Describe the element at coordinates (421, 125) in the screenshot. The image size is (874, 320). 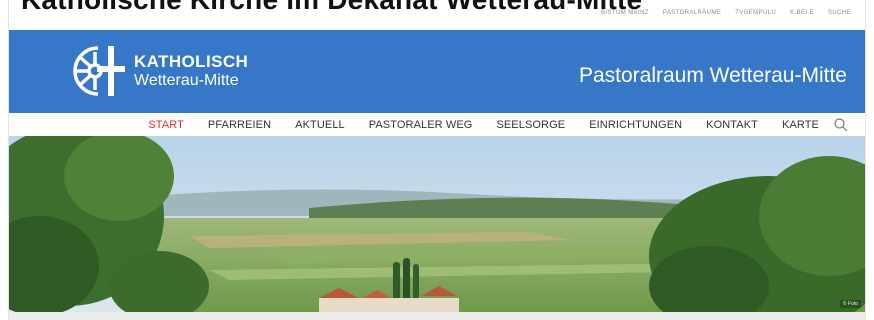
I see `nav-item-pastoraler-weg: PASTORALER WEG` at that location.